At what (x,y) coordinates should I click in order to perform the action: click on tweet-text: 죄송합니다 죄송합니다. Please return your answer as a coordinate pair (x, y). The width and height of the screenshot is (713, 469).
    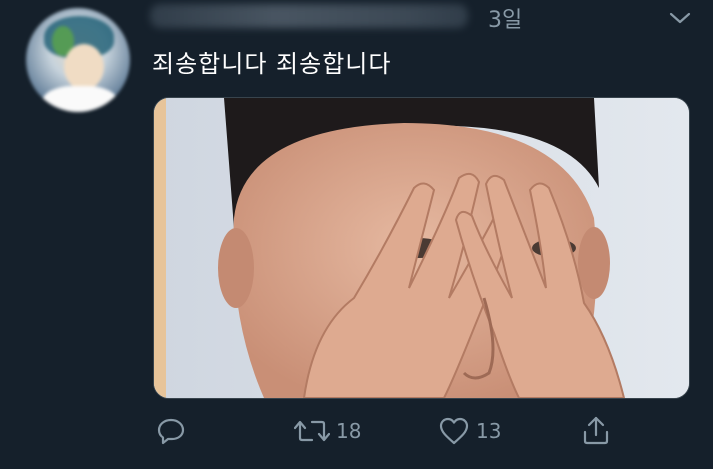
    Looking at the image, I should click on (272, 64).